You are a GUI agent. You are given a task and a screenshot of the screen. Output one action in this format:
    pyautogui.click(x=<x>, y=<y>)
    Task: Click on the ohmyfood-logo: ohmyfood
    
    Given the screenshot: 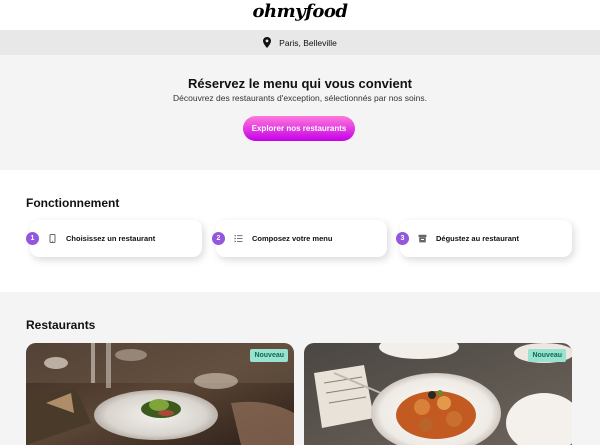 What is the action you would take?
    pyautogui.click(x=300, y=11)
    